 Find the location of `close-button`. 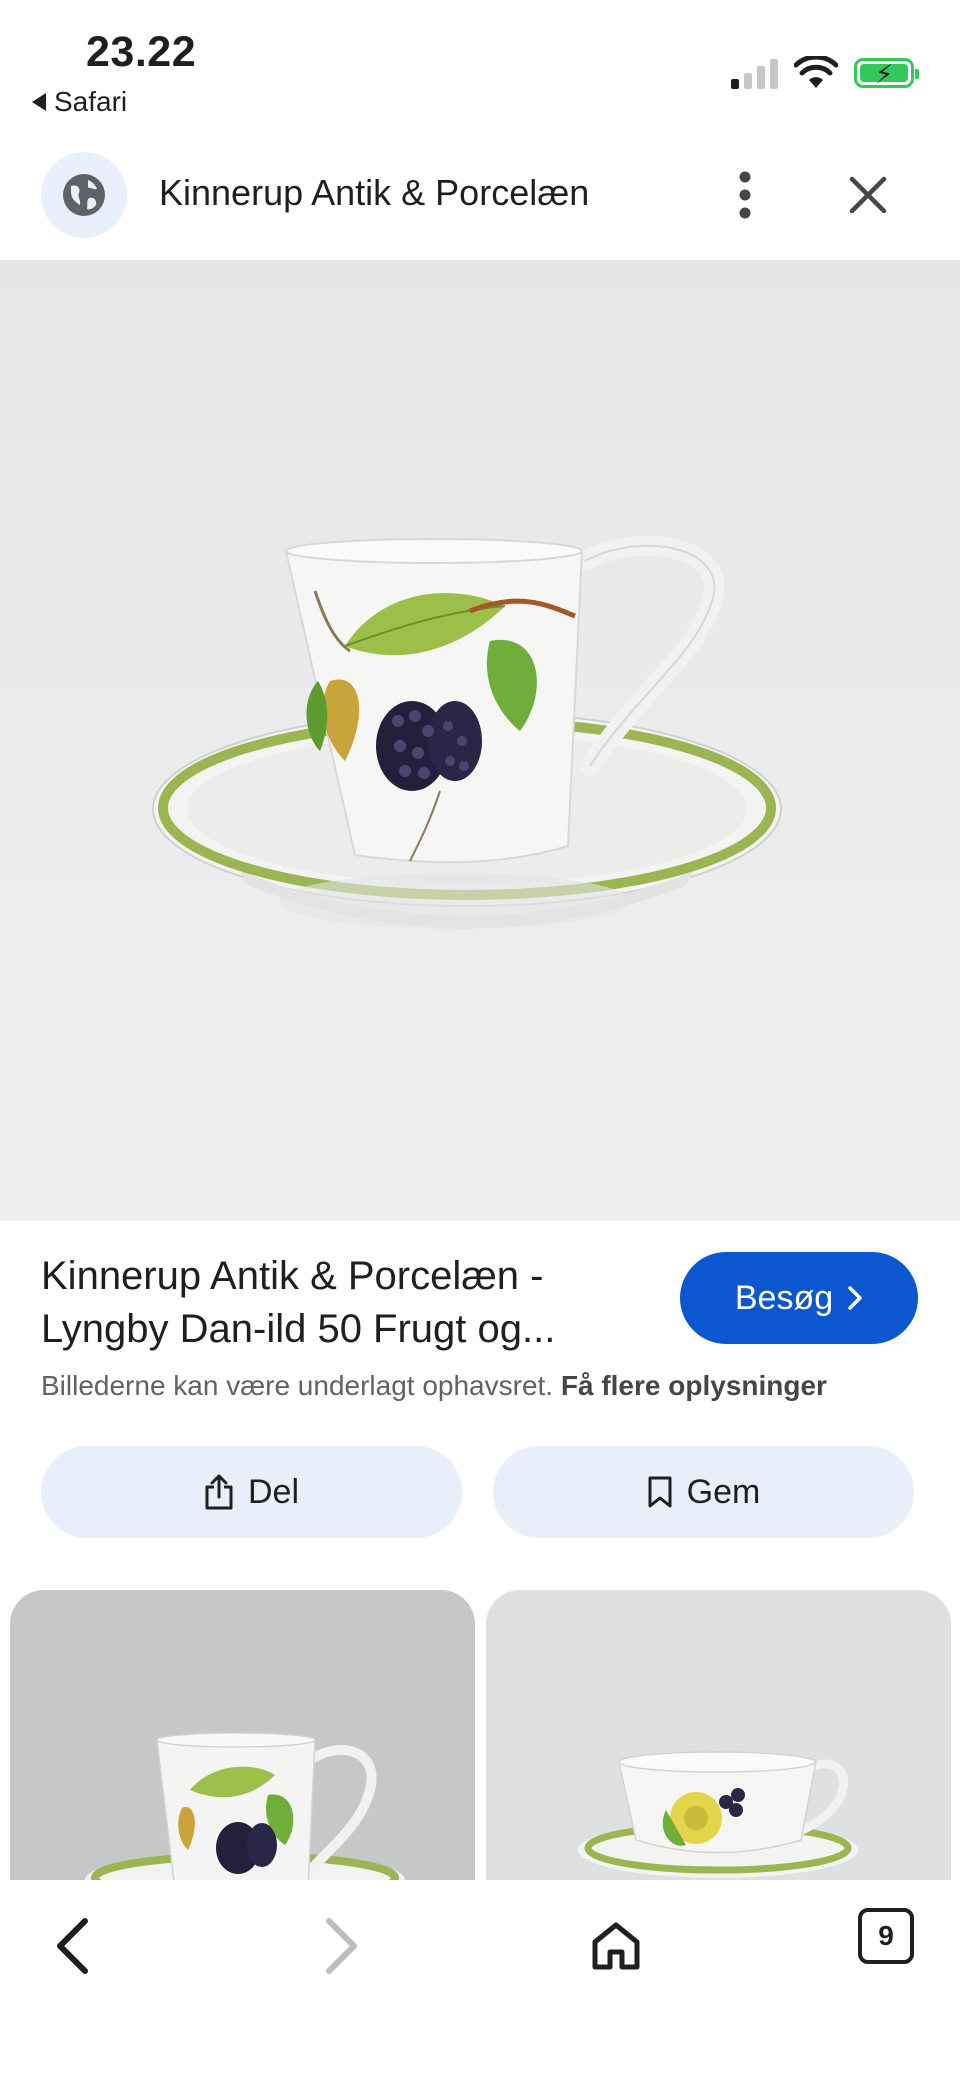

close-button is located at coordinates (868, 195).